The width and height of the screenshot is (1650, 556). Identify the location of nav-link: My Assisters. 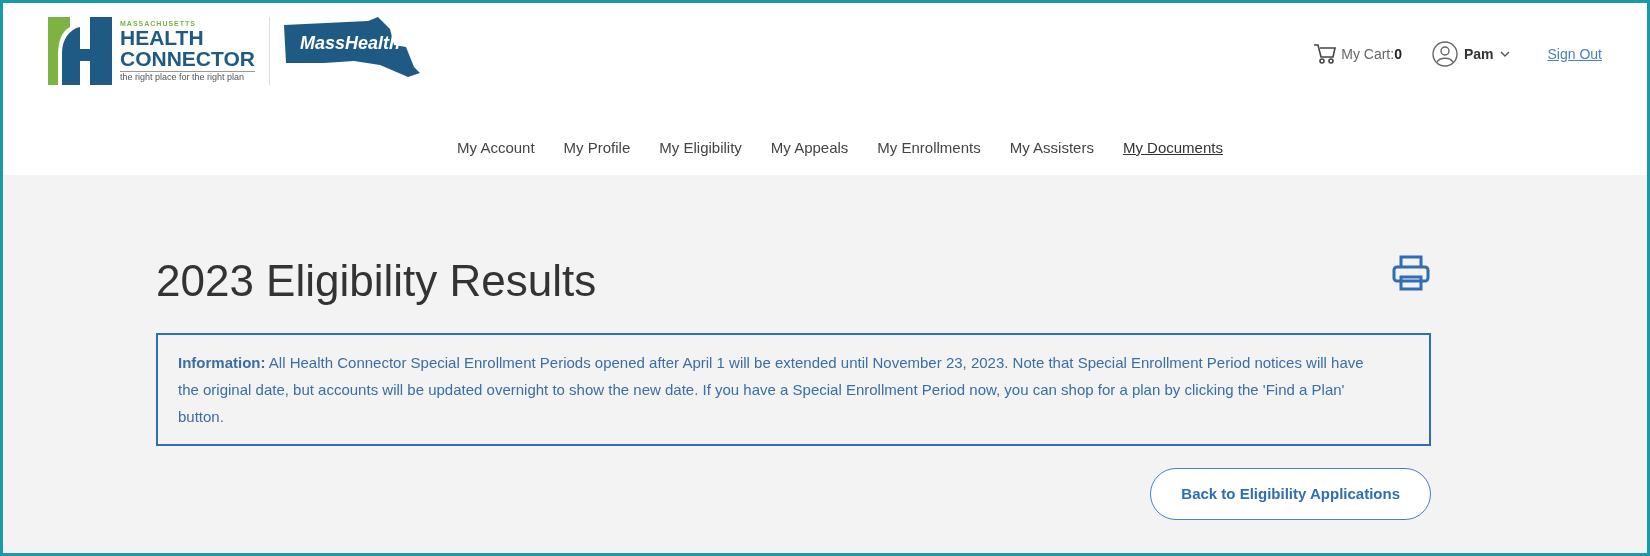
(1051, 148).